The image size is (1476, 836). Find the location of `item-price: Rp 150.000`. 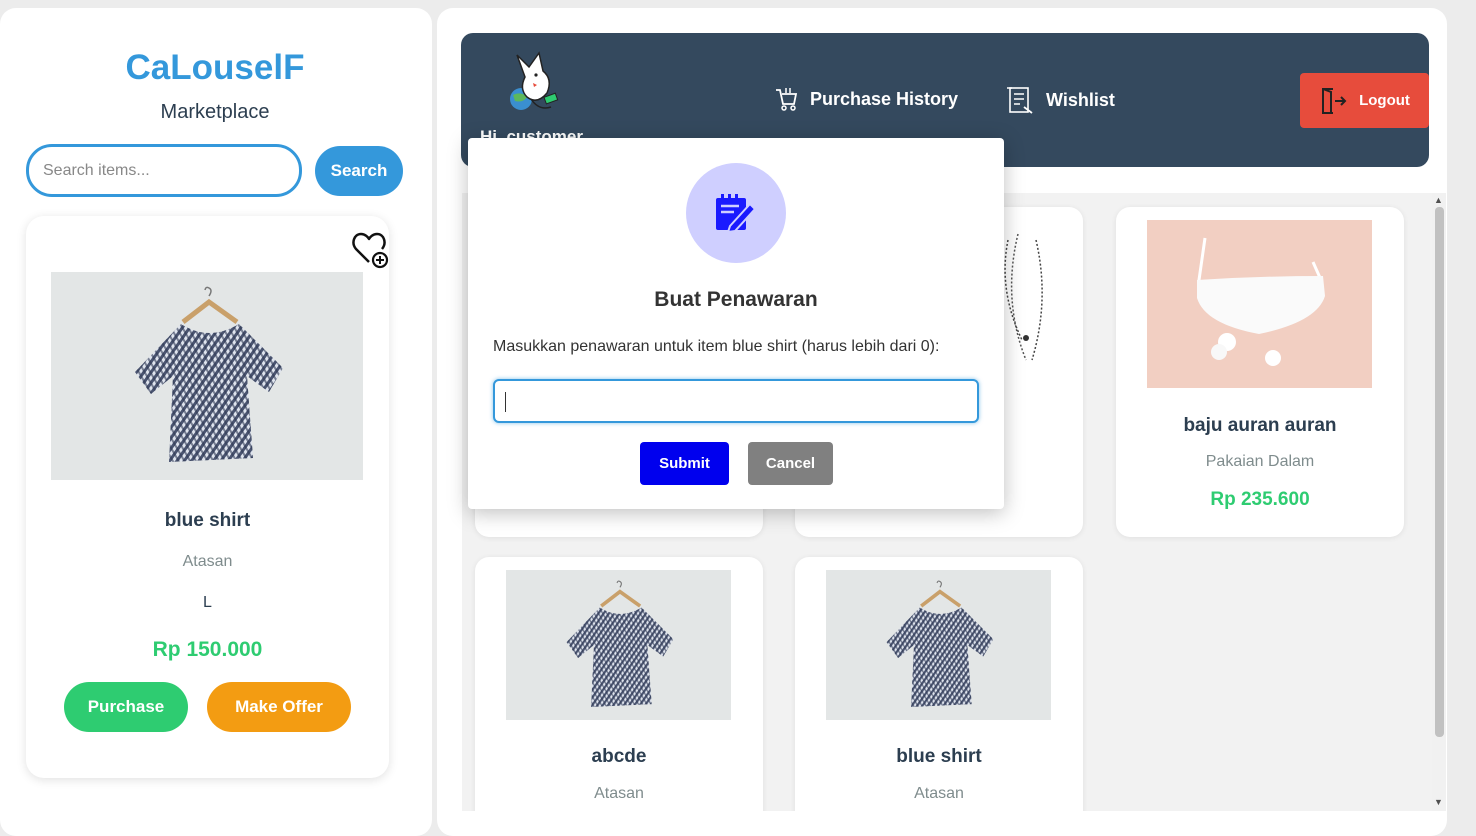

item-price: Rp 150.000 is located at coordinates (207, 649).